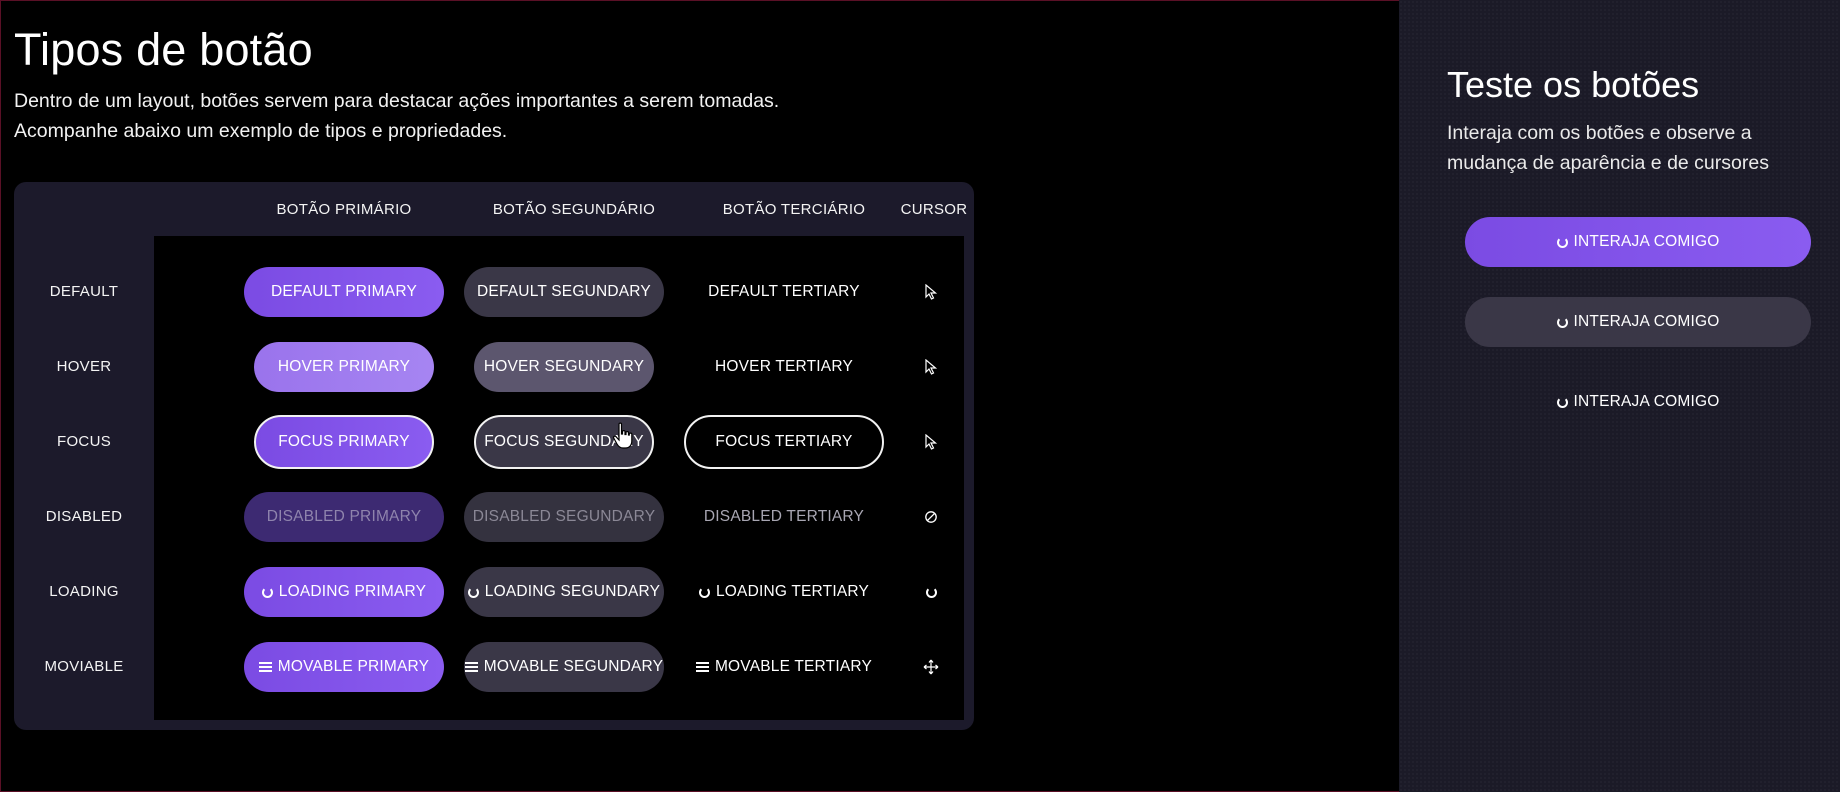  Describe the element at coordinates (1573, 84) in the screenshot. I see `test-panel-title: Teste os botões` at that location.